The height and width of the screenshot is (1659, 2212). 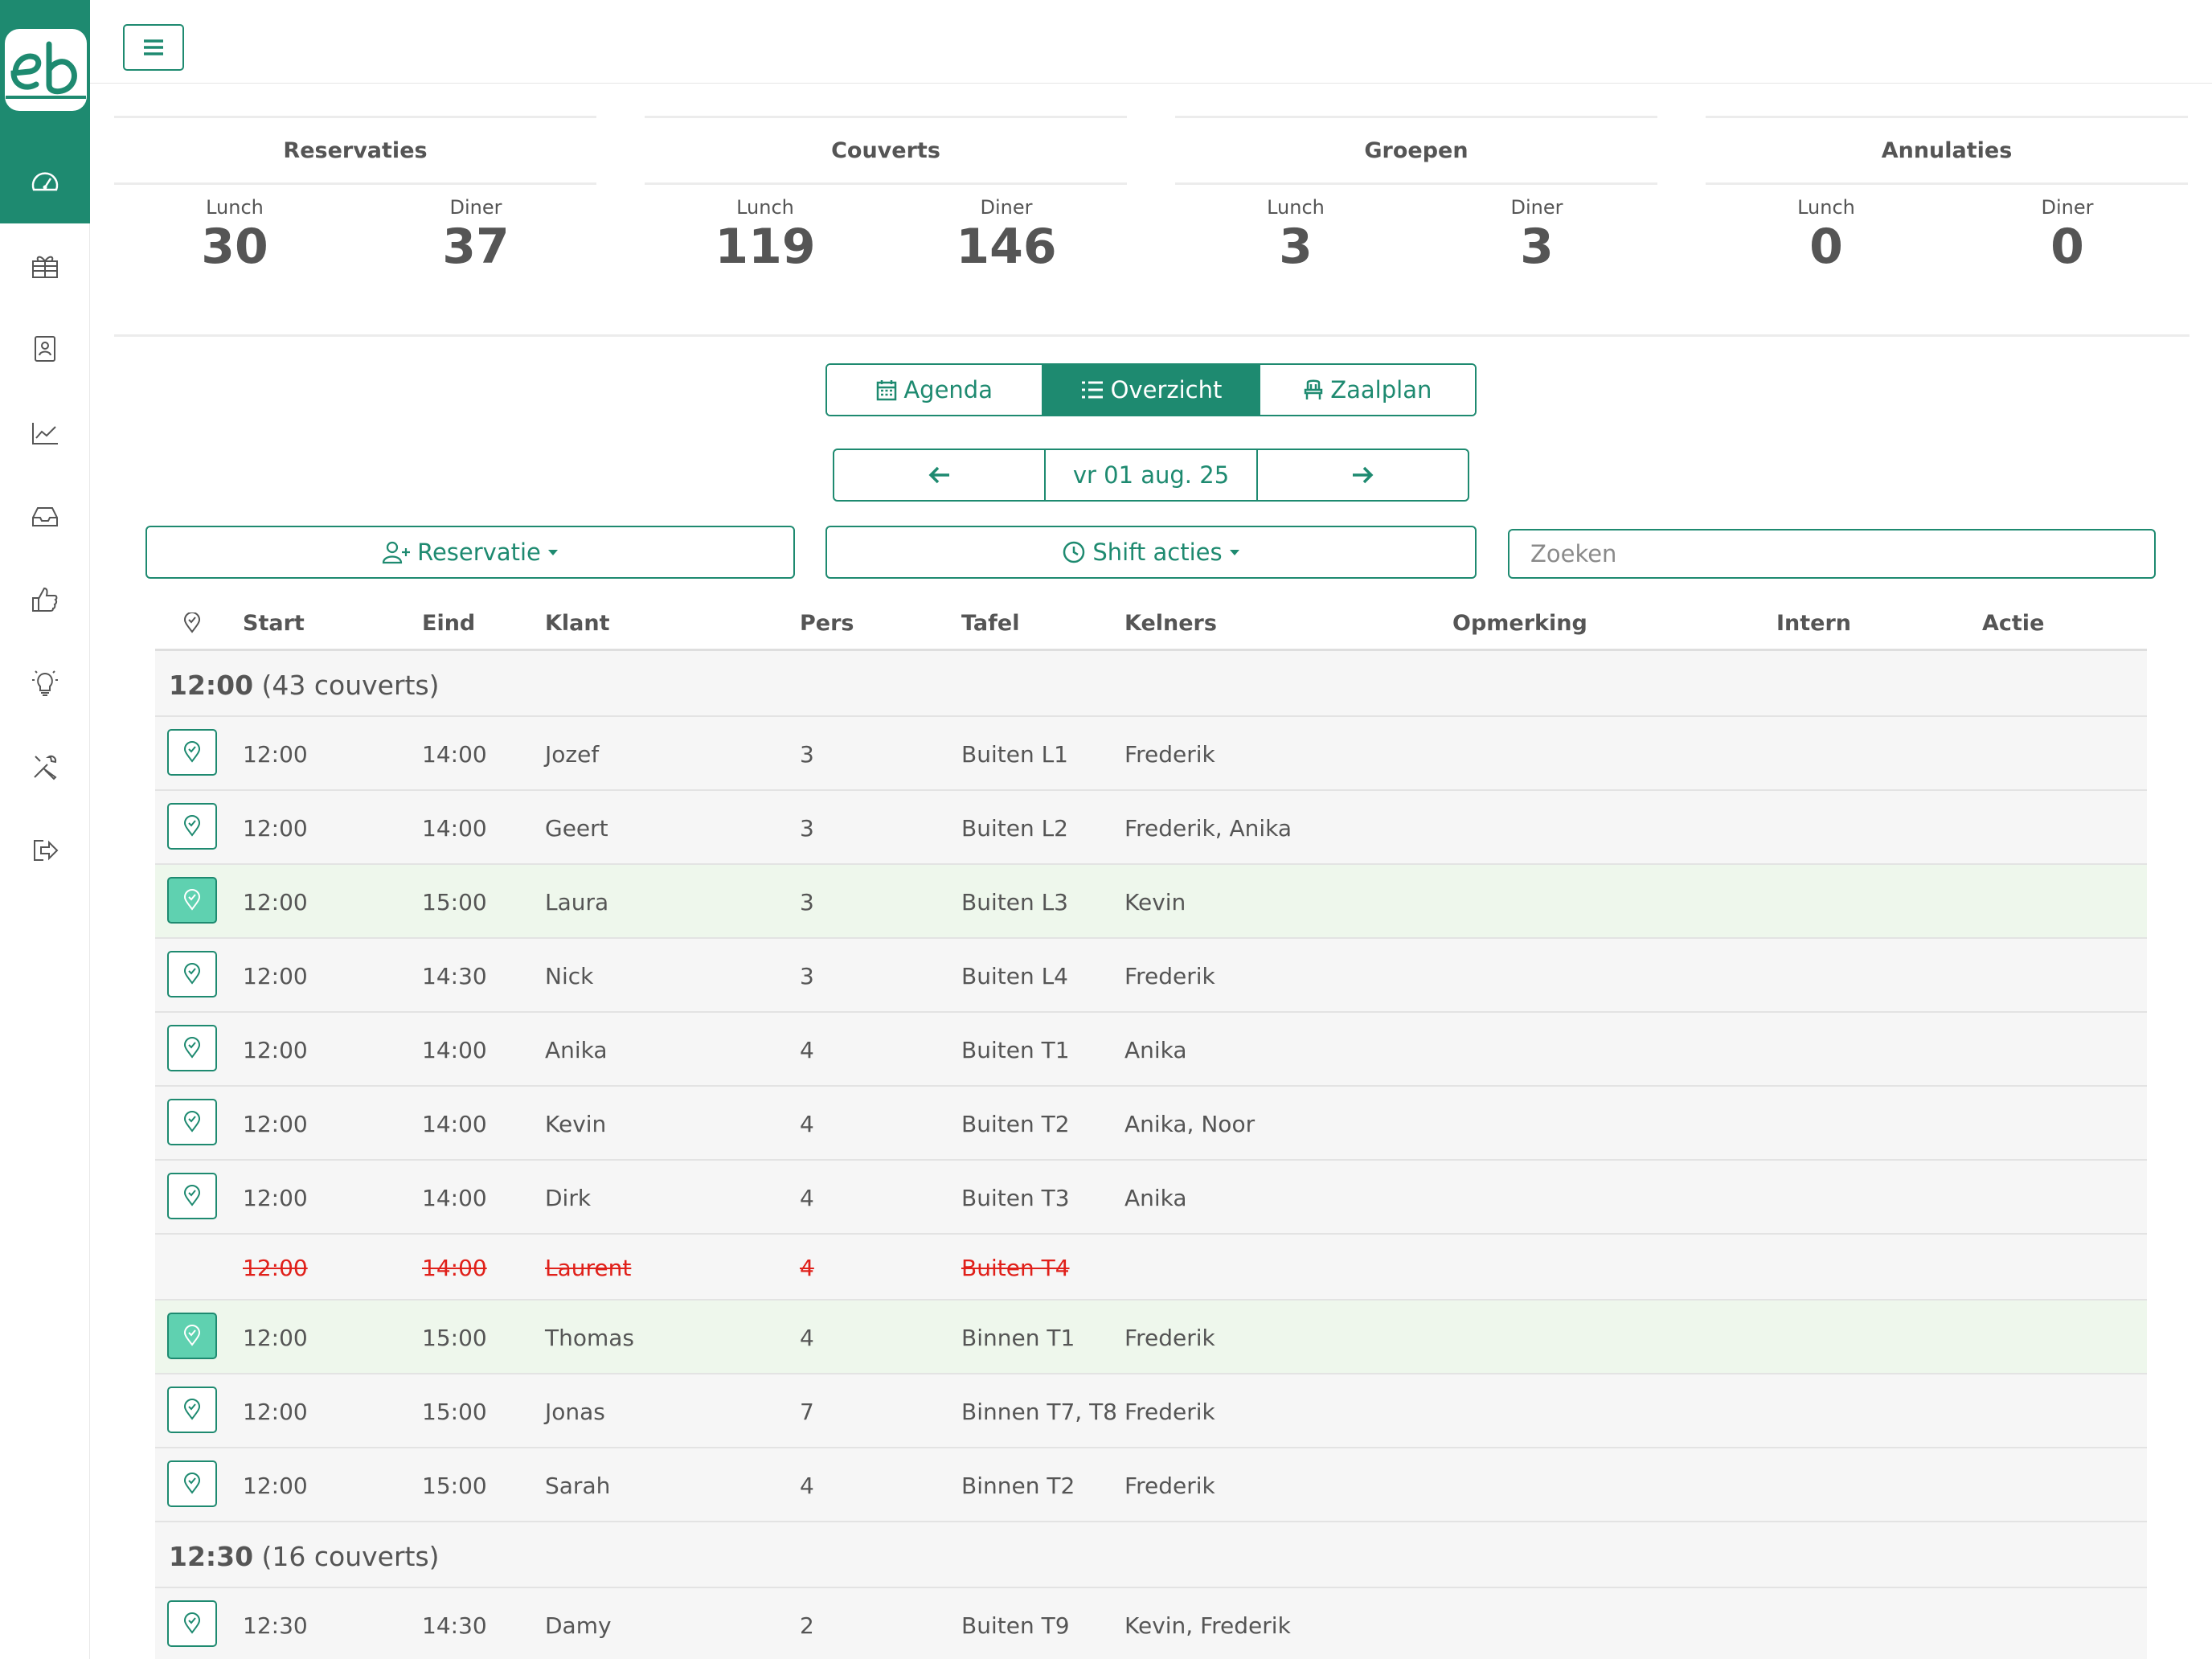 I want to click on stat-couverts: Couverts Lunch 119 Diner 146, so click(x=886, y=195).